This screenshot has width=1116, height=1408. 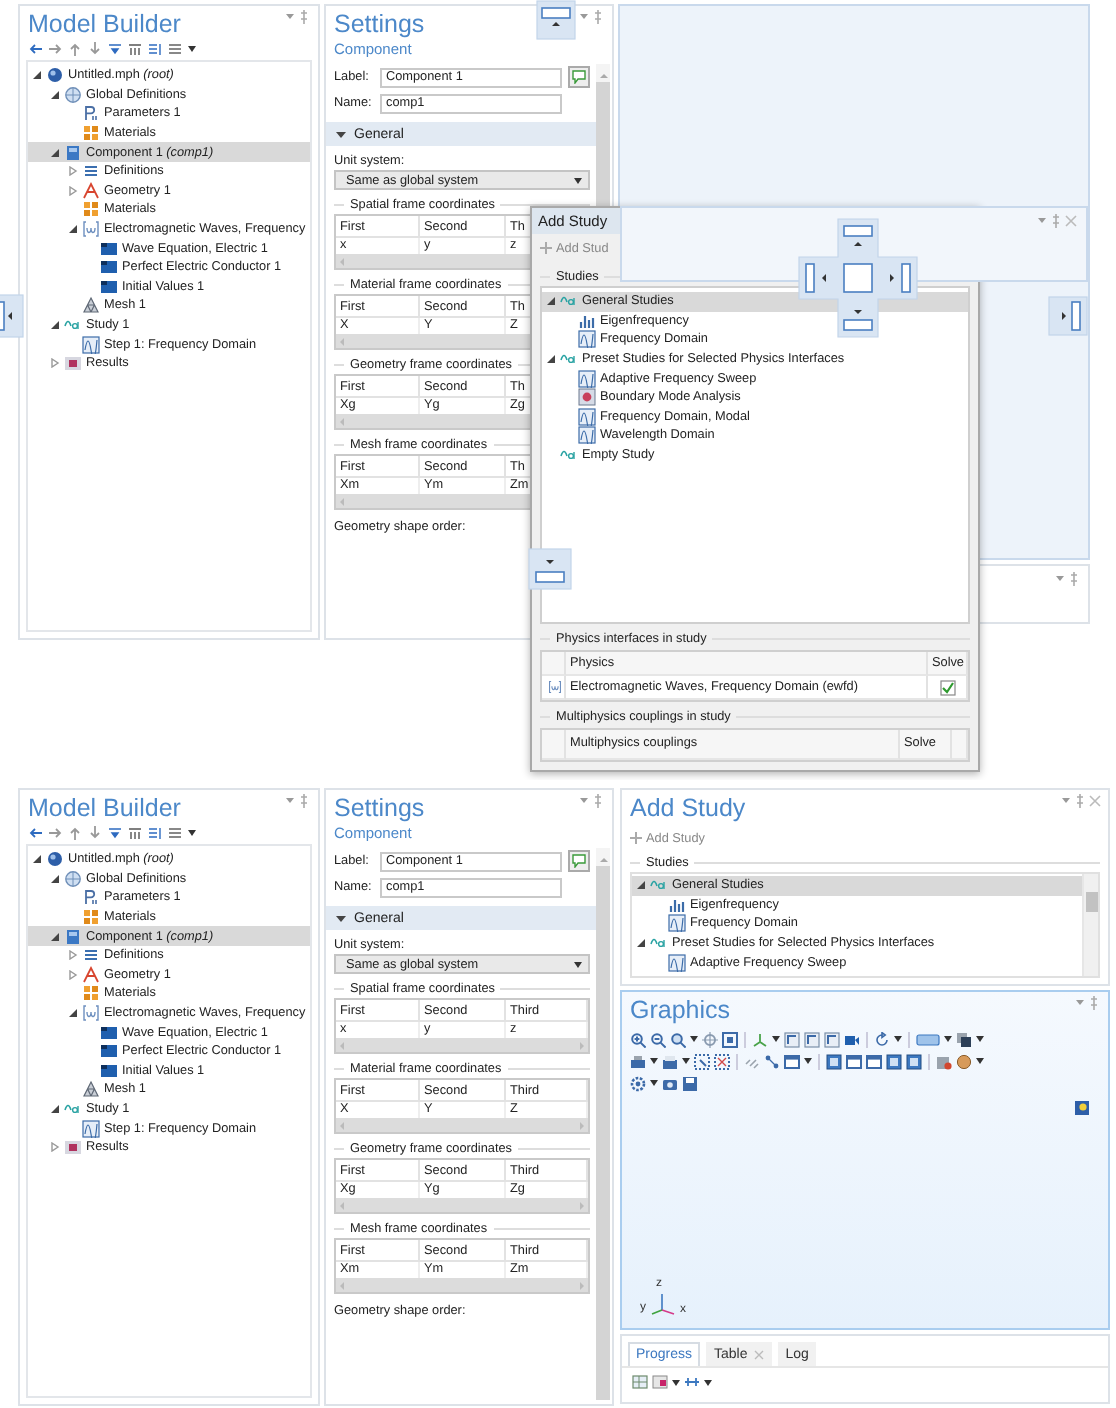 I want to click on rotate-icon, so click(x=882, y=1039).